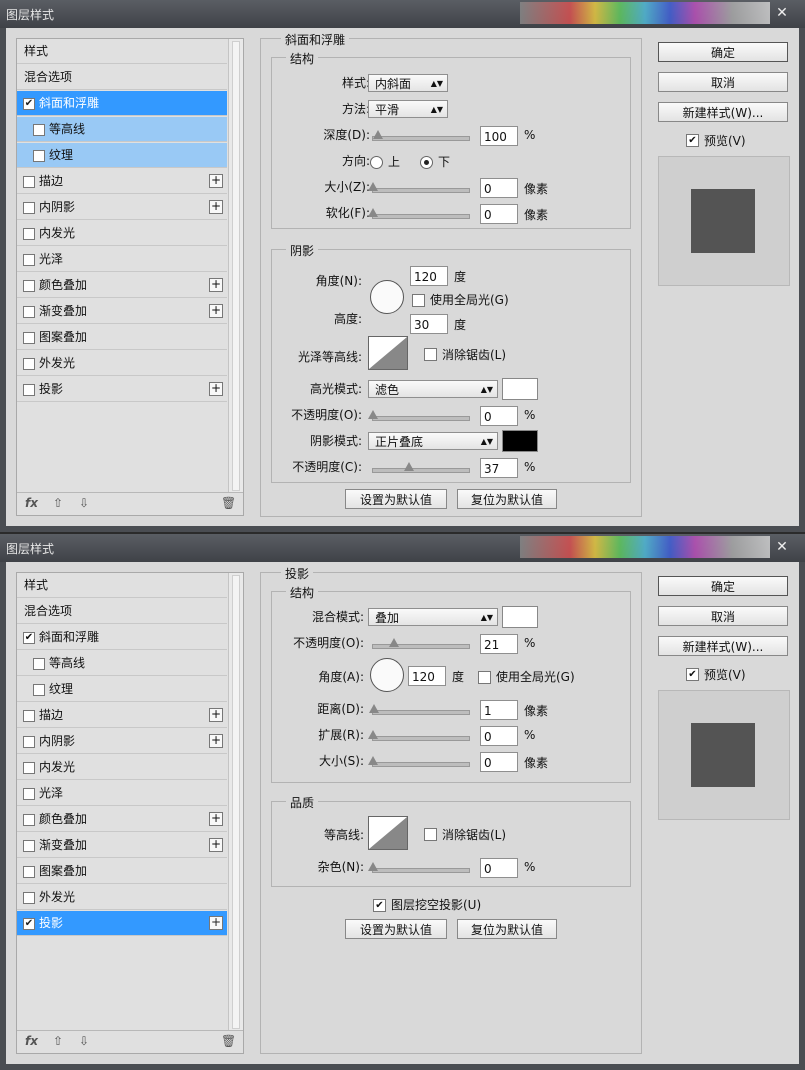 The image size is (805, 1070). I want to click on sidebar-item-styles: 样式, so click(122, 51).